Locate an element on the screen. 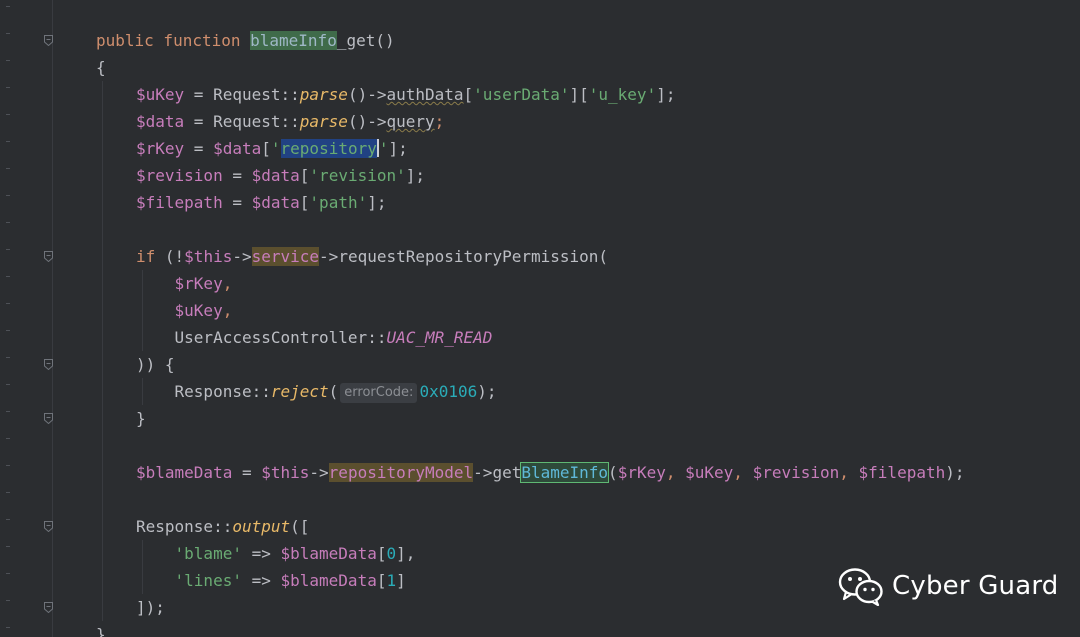 The image size is (1080, 637). code-token: ->get is located at coordinates (497, 472).